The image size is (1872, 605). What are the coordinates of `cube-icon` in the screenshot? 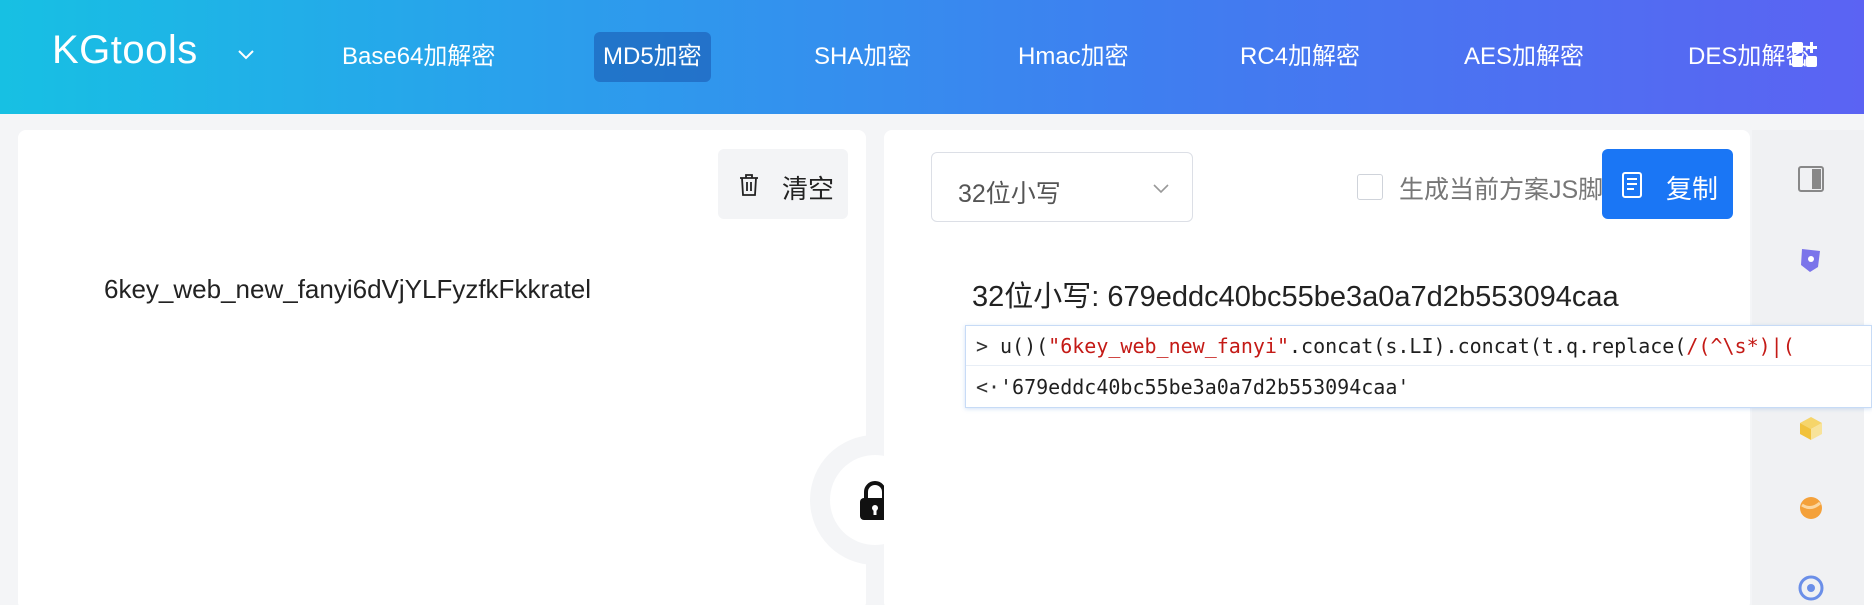 It's located at (1811, 428).